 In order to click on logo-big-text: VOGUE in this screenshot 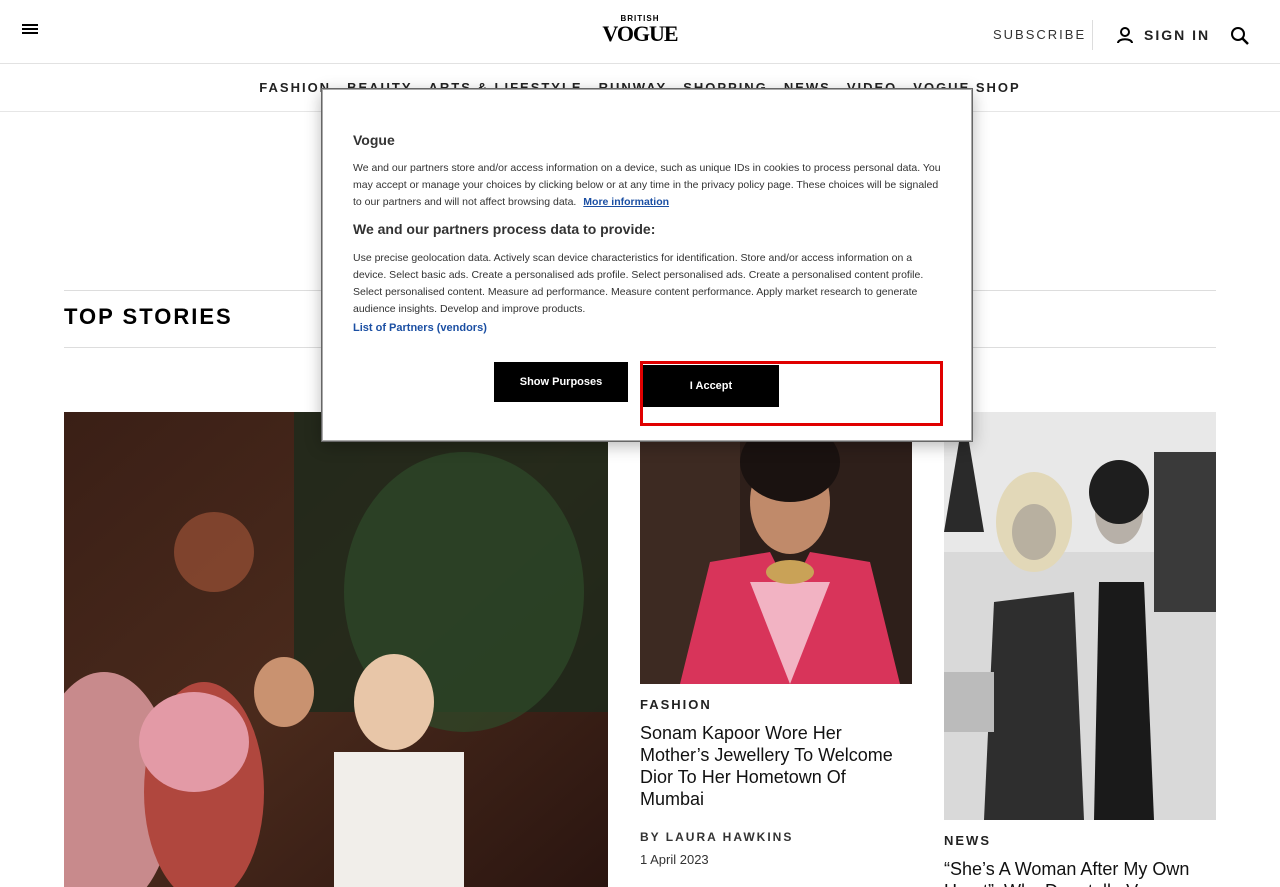, I will do `click(640, 33)`.